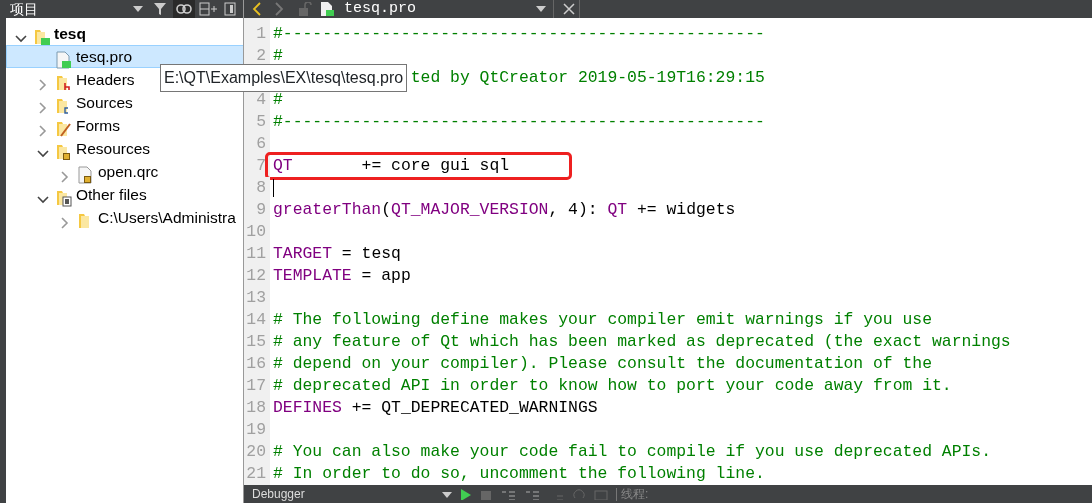 The height and width of the screenshot is (503, 1092). Describe the element at coordinates (125, 56) in the screenshot. I see `tree-item: tesq.pro` at that location.